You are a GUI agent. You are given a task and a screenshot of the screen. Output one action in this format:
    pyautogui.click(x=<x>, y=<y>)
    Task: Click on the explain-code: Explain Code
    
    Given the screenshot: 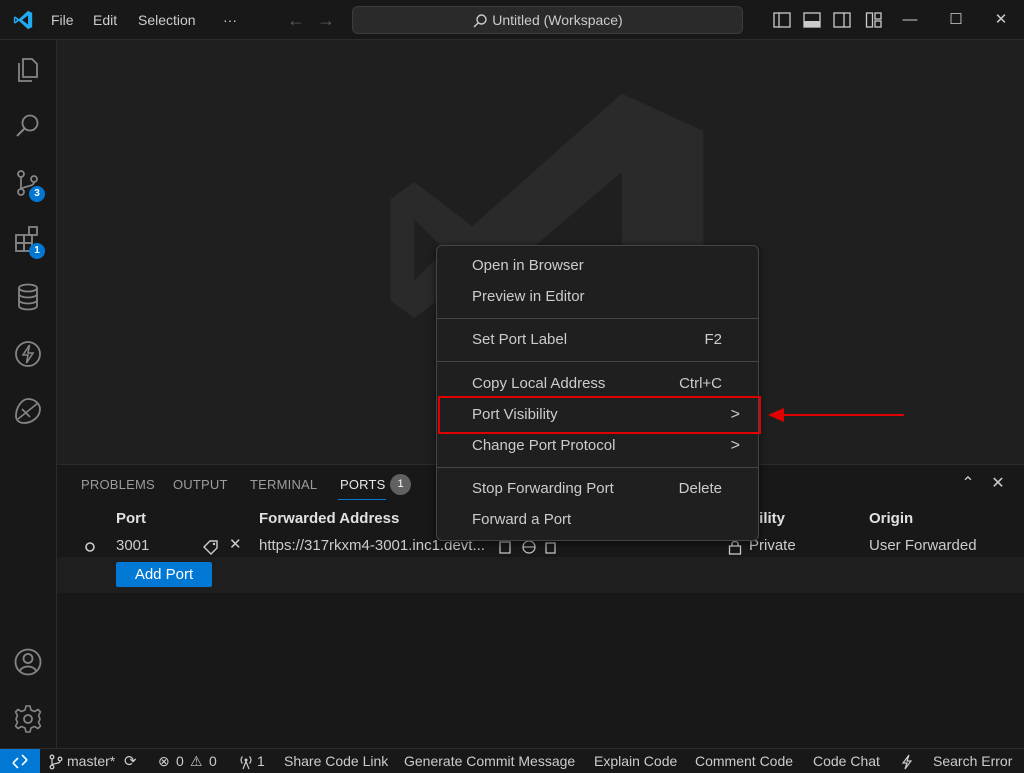 What is the action you would take?
    pyautogui.click(x=635, y=761)
    